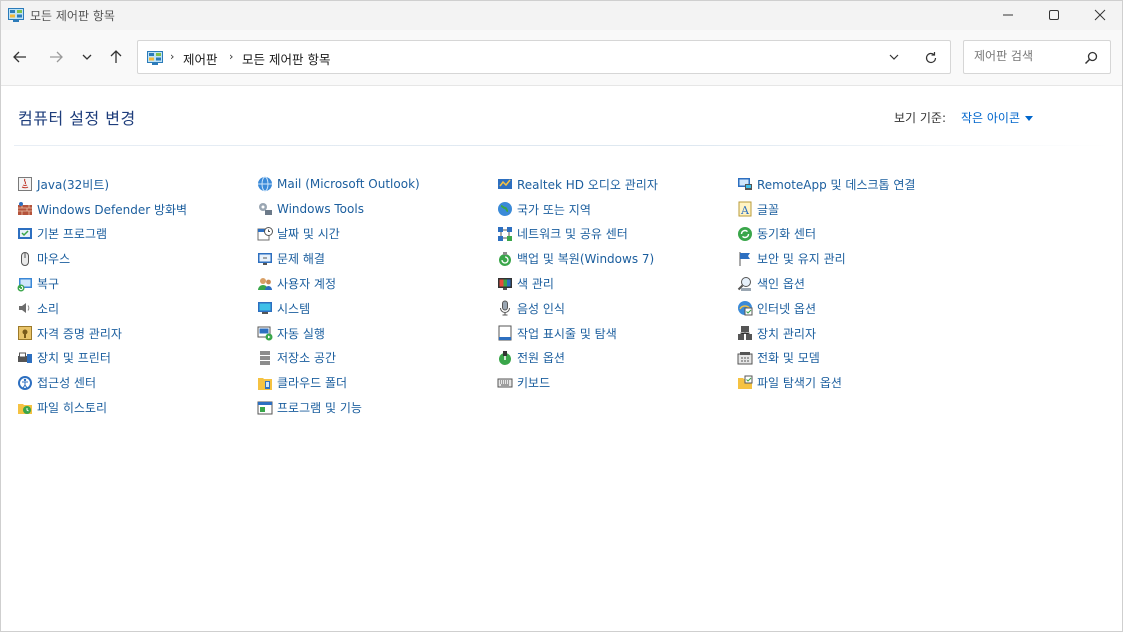 The height and width of the screenshot is (632, 1123). What do you see at coordinates (48, 283) in the screenshot?
I see `control-panel-item-label: 복구` at bounding box center [48, 283].